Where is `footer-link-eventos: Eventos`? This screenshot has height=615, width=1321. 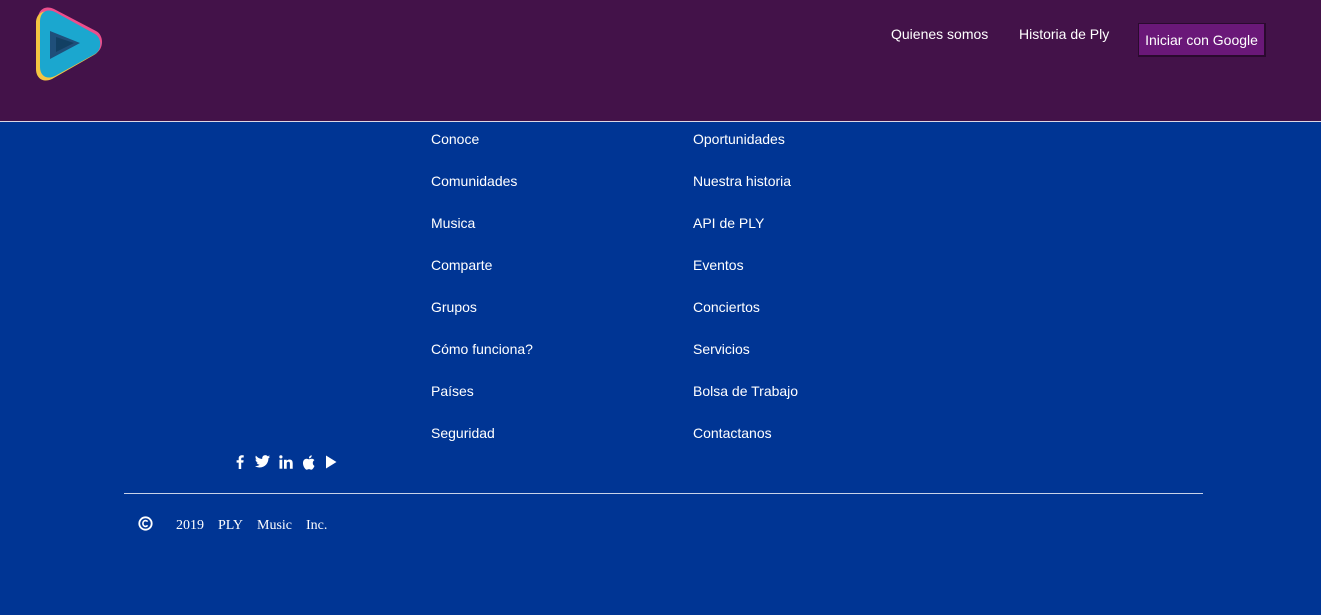 footer-link-eventos: Eventos is located at coordinates (745, 278).